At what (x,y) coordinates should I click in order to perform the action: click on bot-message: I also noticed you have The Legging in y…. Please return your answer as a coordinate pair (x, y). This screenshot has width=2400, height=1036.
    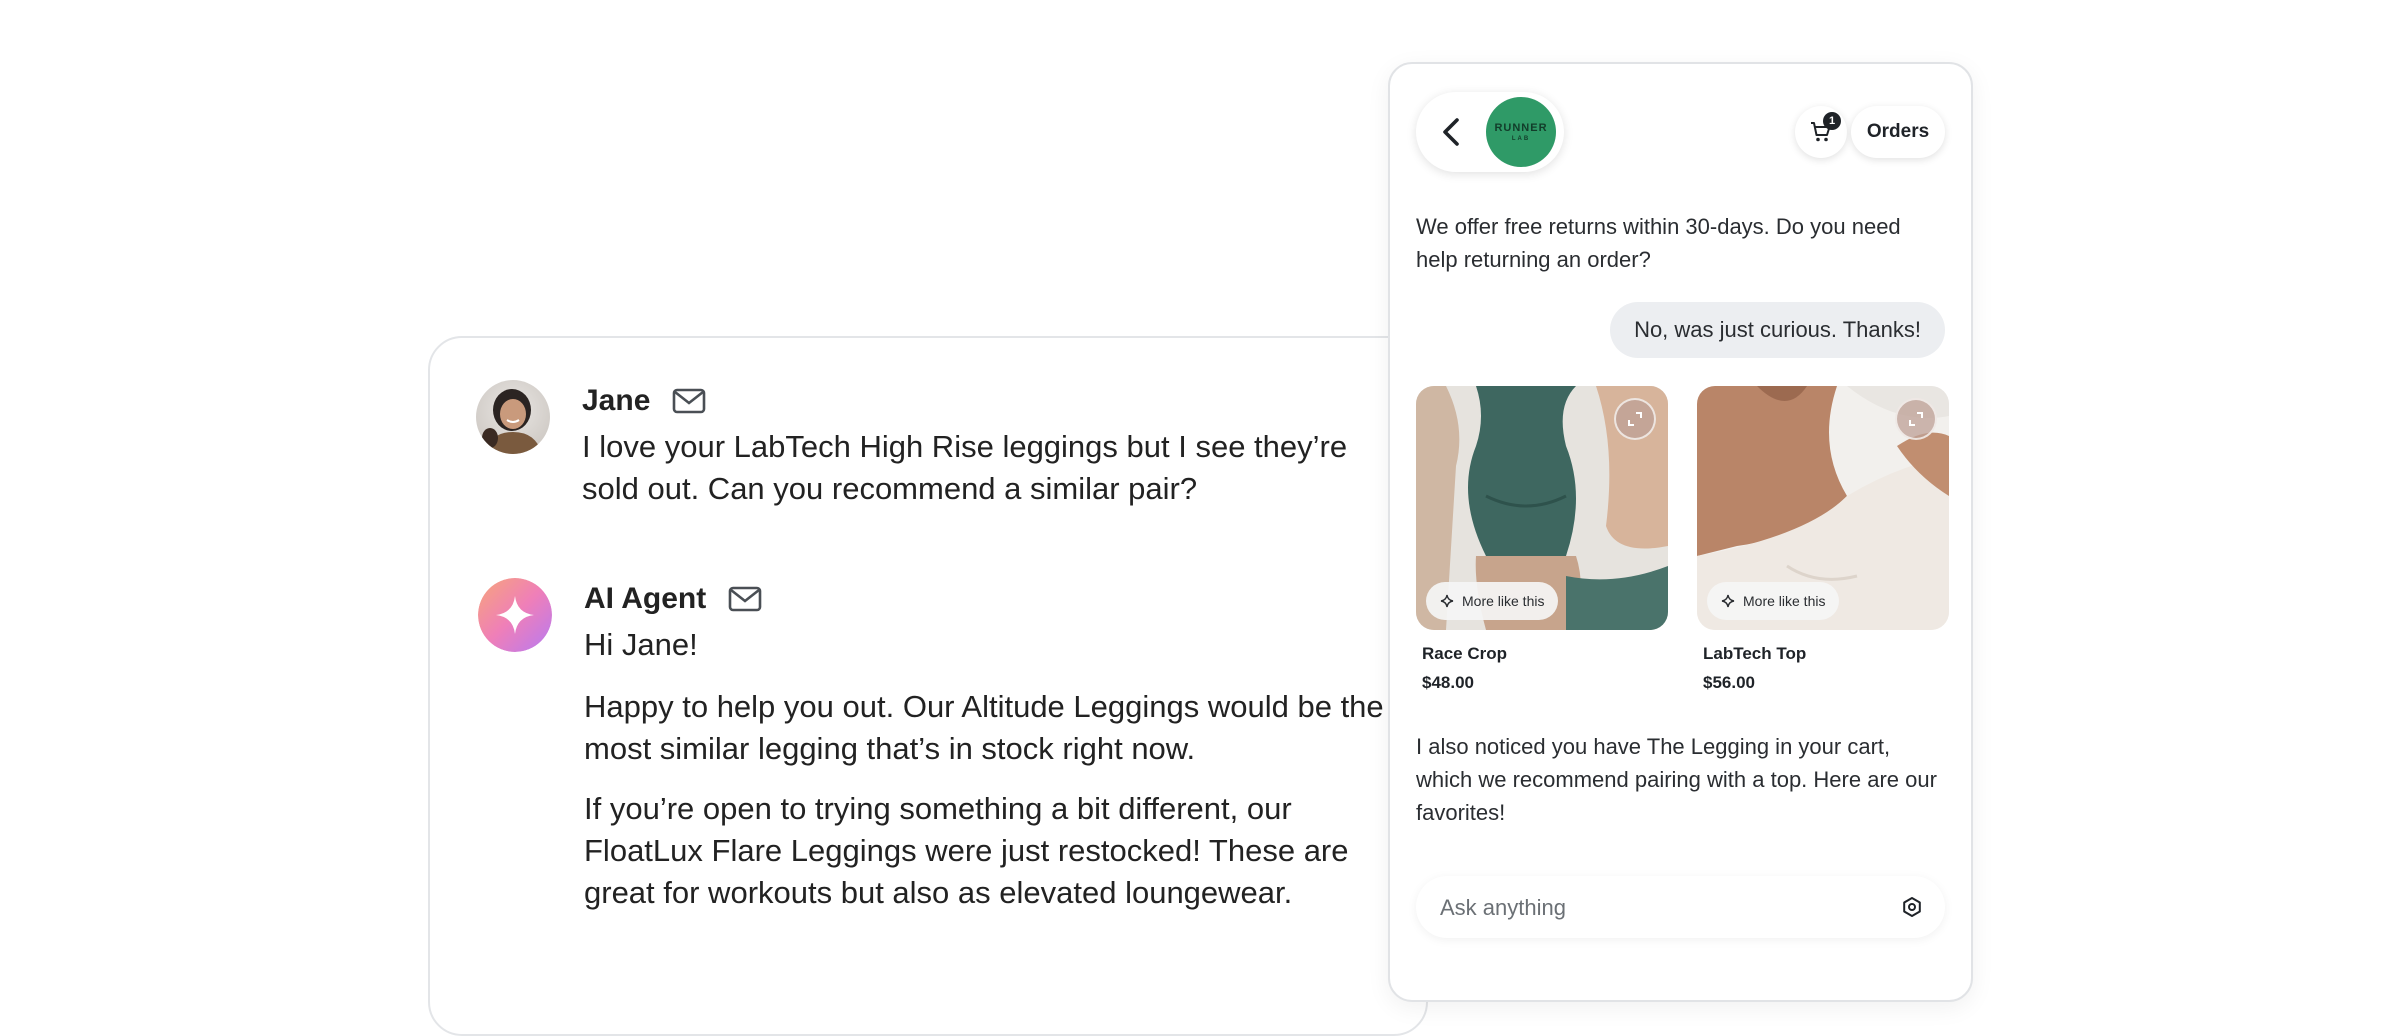
    Looking at the image, I should click on (1676, 779).